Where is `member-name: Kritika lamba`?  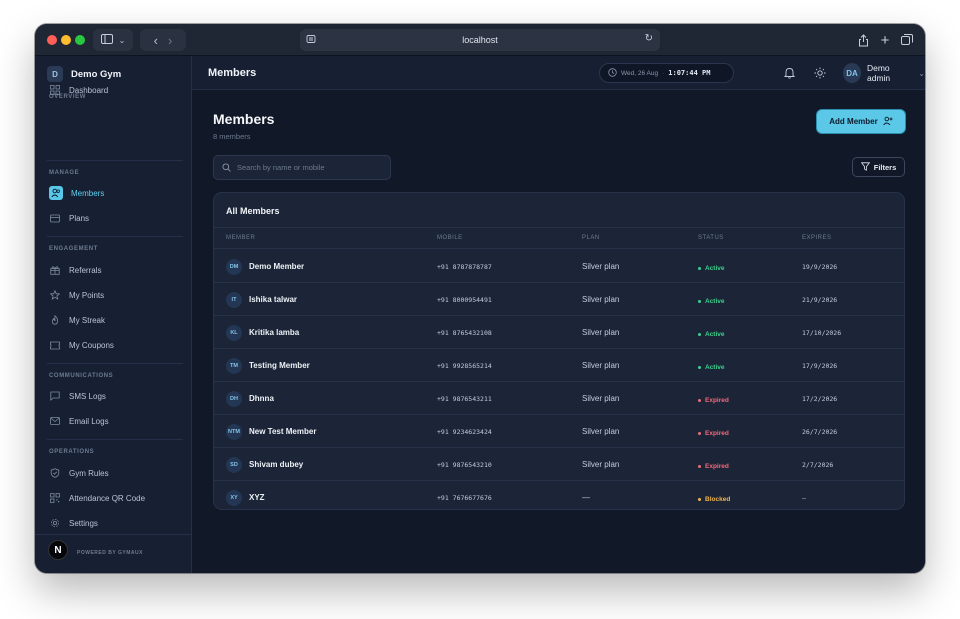 member-name: Kritika lamba is located at coordinates (274, 332).